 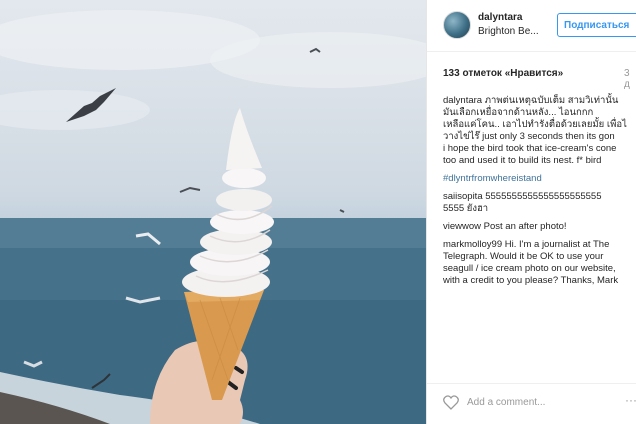 I want to click on post-header: dalyntara Brighton Be... Подписаться, so click(x=531, y=26).